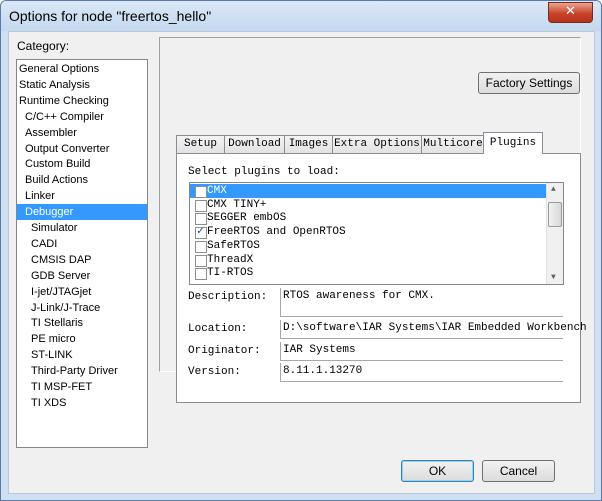  Describe the element at coordinates (44, 243) in the screenshot. I see `category-item-label: CADI` at that location.